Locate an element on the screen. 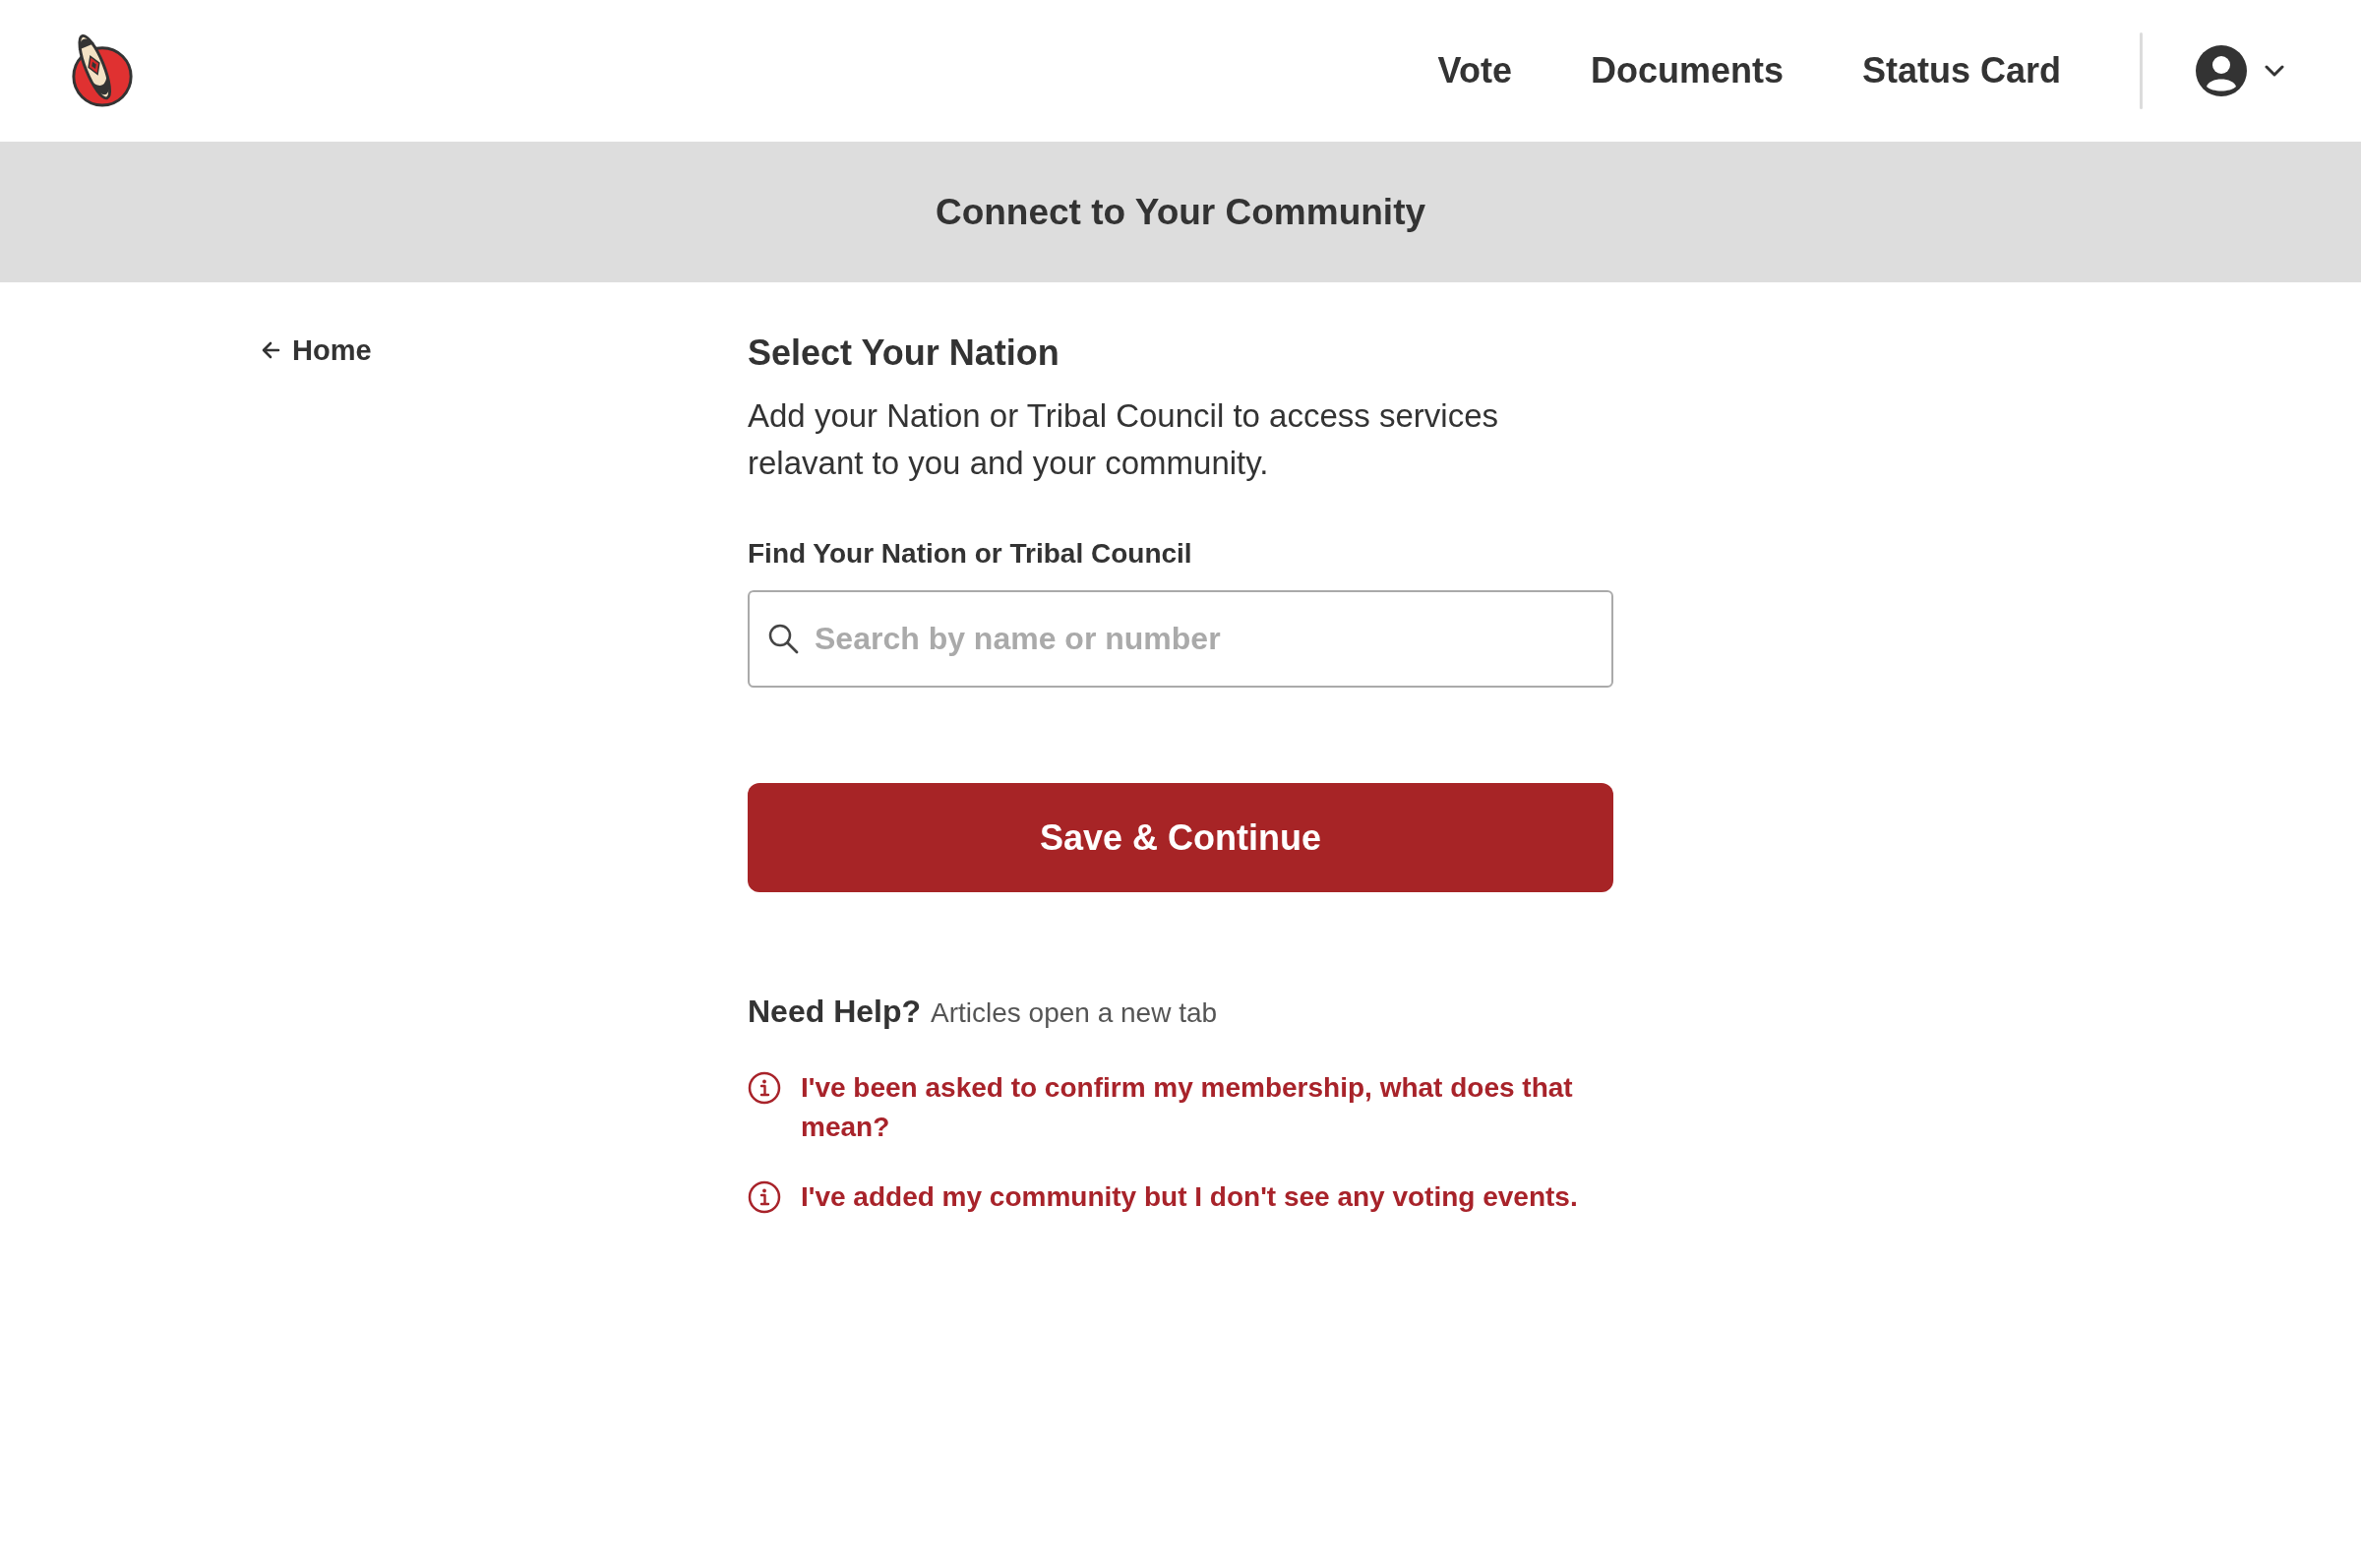 The image size is (2361, 1568). nav-link: Vote is located at coordinates (1474, 70).